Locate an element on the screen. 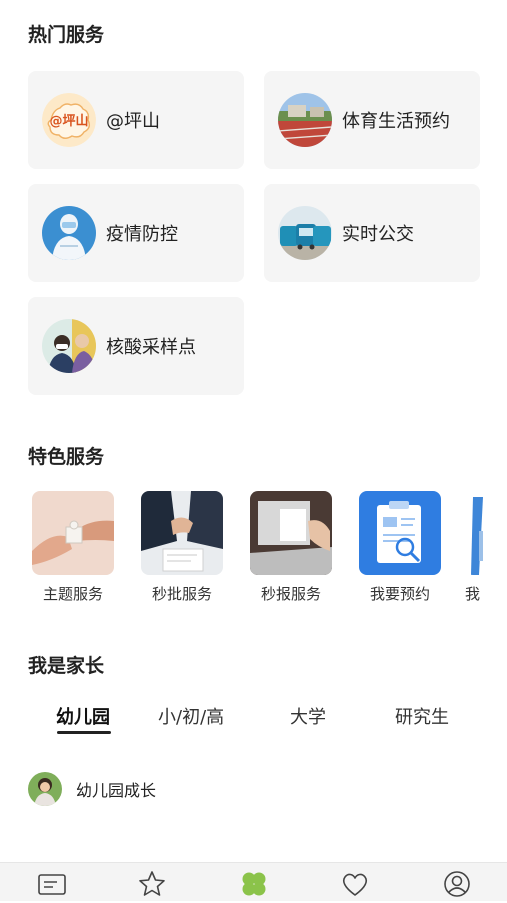 Image resolution: width=507 pixels, height=903 pixels. partial-service-icon is located at coordinates (475, 533).